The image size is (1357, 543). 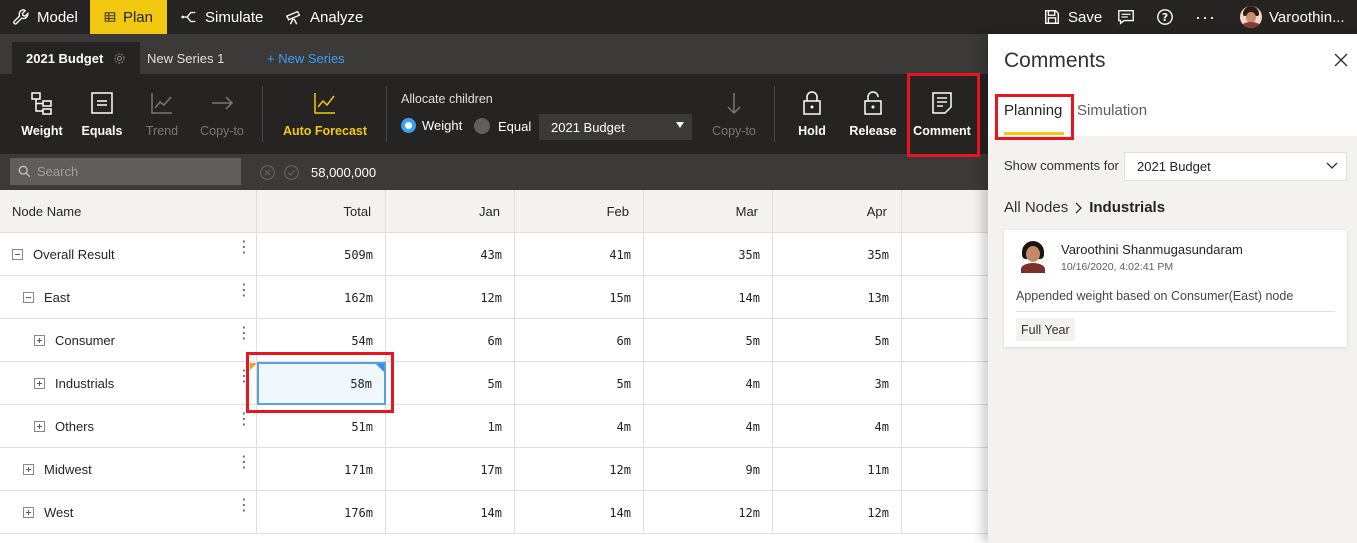 I want to click on value-cell: 15m, so click(x=579, y=297).